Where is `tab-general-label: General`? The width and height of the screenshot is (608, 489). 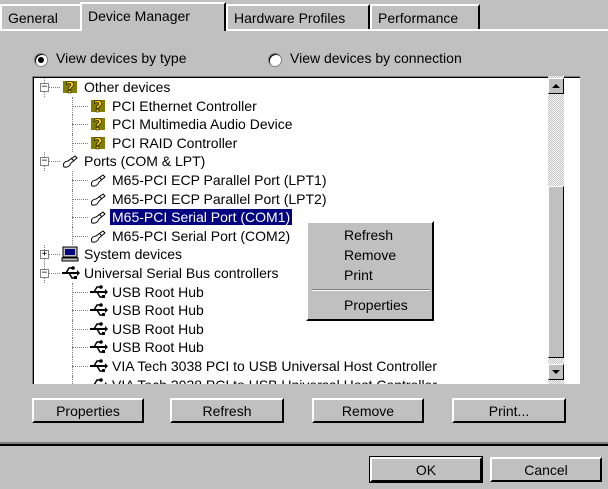
tab-general-label: General is located at coordinates (33, 18).